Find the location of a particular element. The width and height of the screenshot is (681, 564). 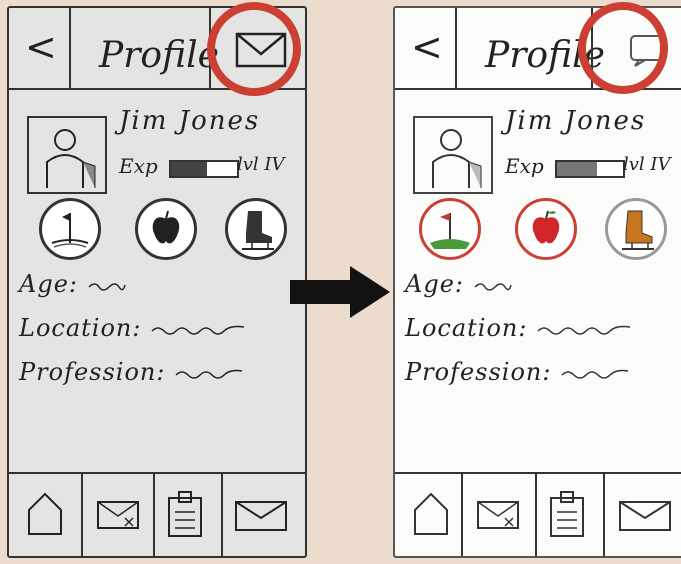

transition-arrow is located at coordinates (340, 292).